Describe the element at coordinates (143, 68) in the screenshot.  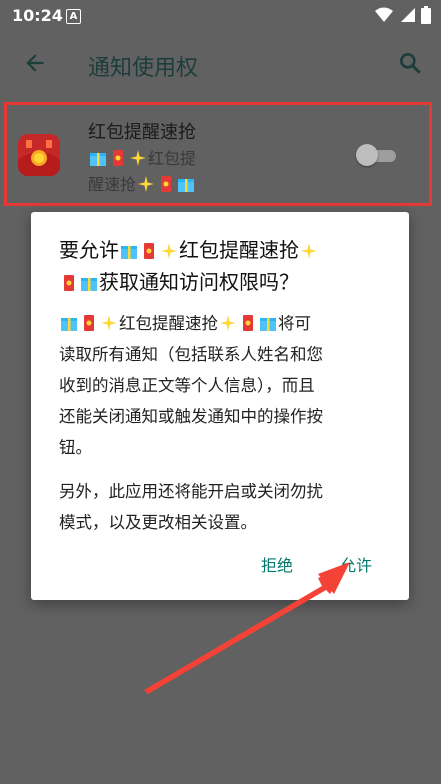
I see `page-title: 通知使用权` at that location.